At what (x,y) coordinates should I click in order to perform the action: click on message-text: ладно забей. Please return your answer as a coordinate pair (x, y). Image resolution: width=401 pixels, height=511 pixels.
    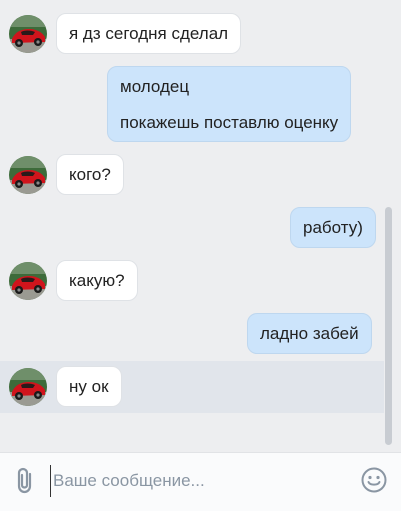
    Looking at the image, I should click on (309, 333).